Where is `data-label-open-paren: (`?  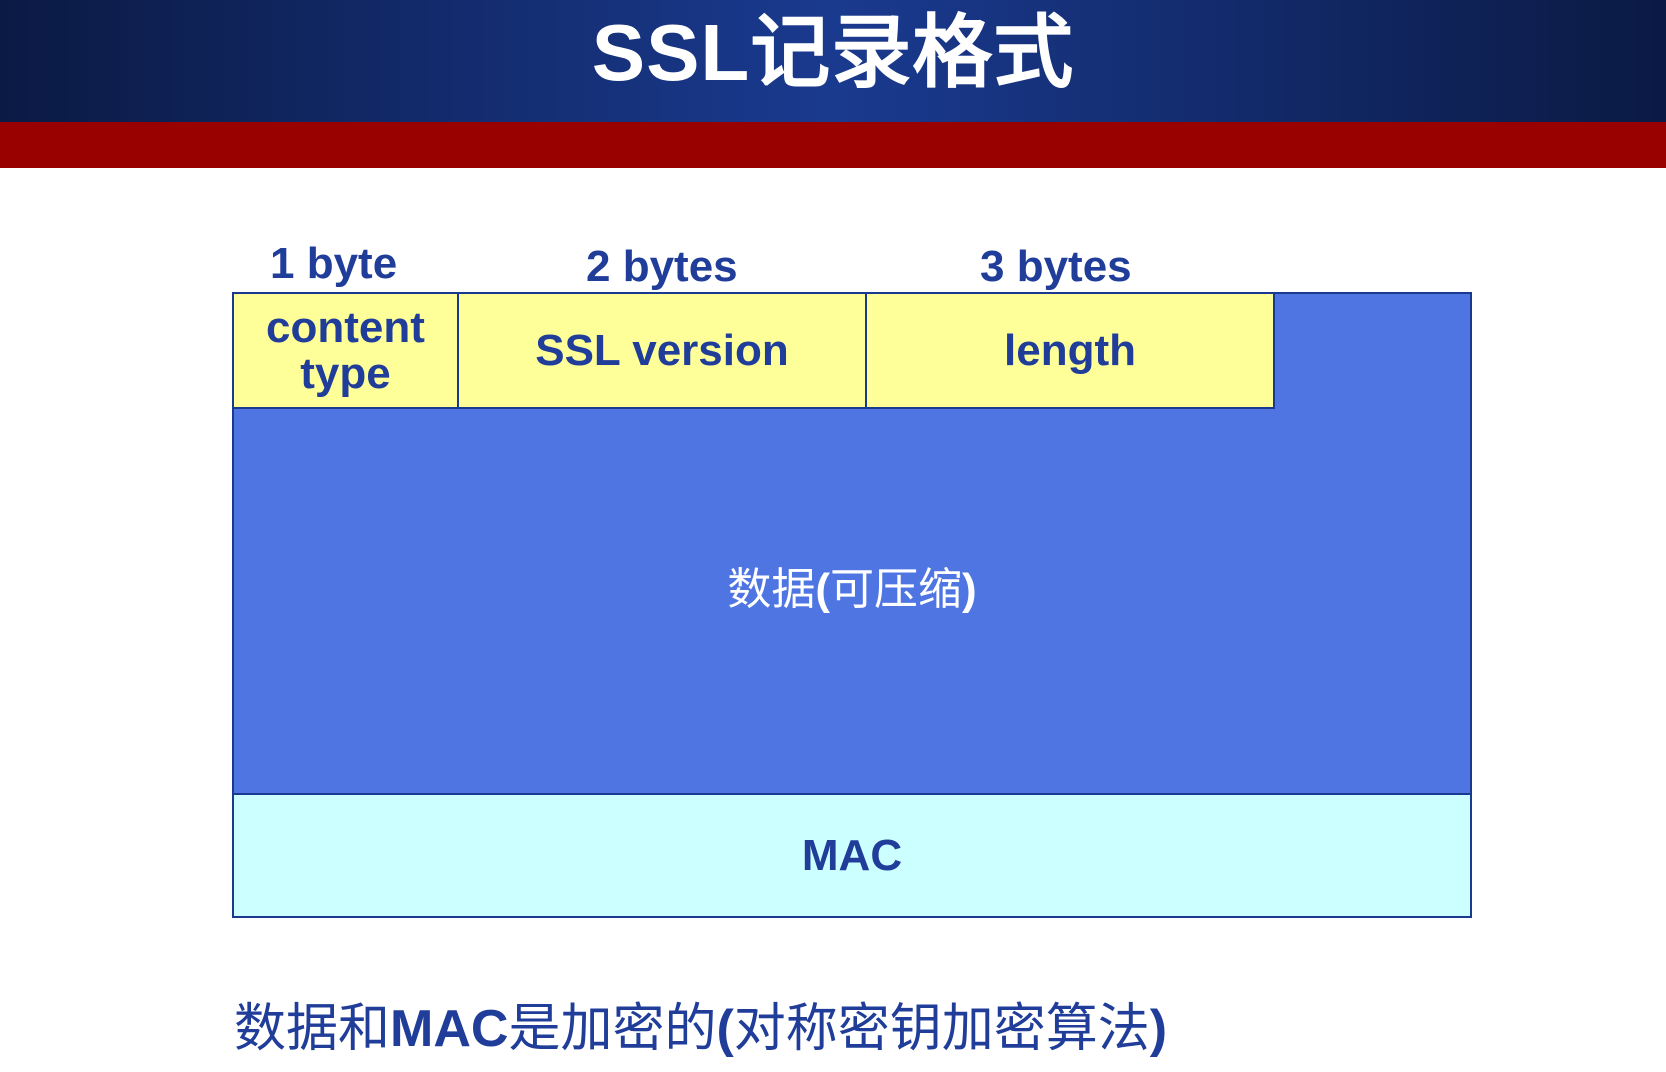
data-label-open-paren: ( is located at coordinates (822, 589).